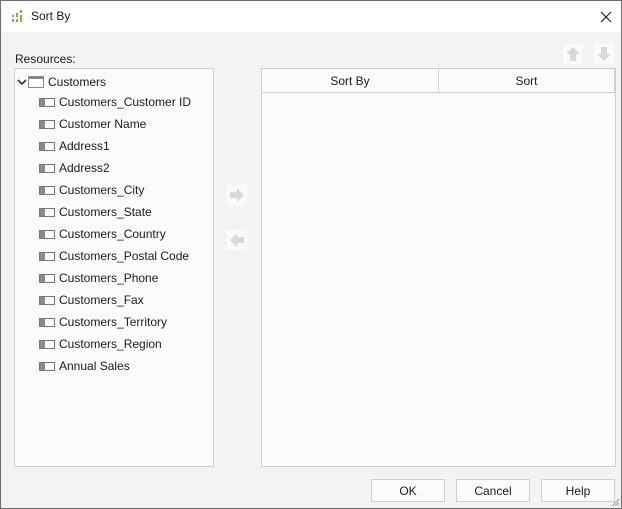  I want to click on resources-label: Resources:, so click(45, 59).